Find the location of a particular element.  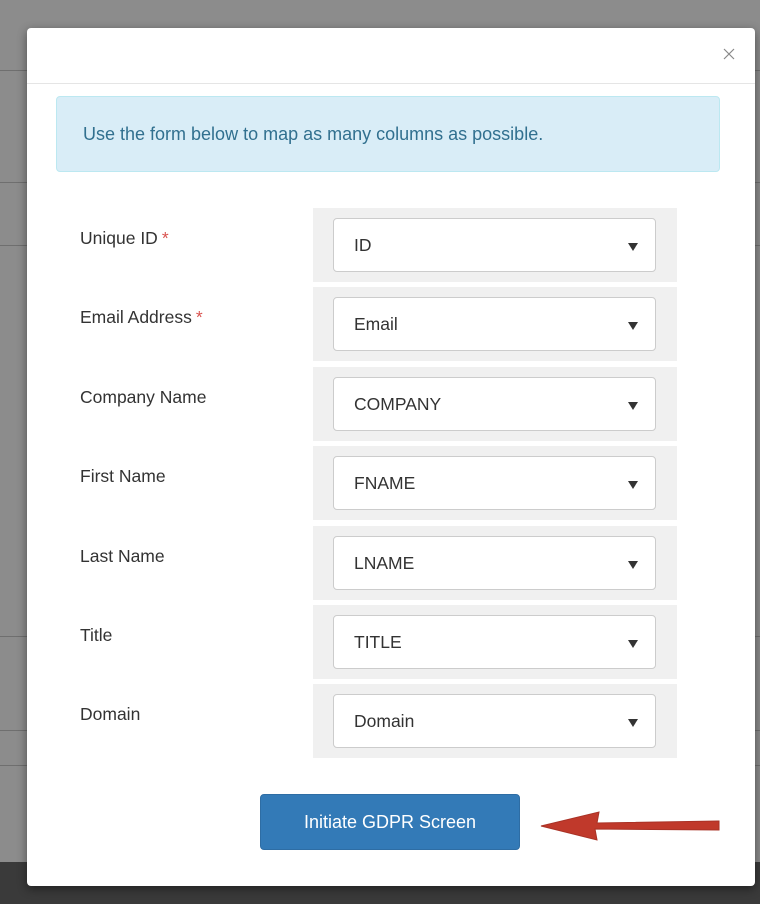

first-name-select: FNAME is located at coordinates (494, 483).